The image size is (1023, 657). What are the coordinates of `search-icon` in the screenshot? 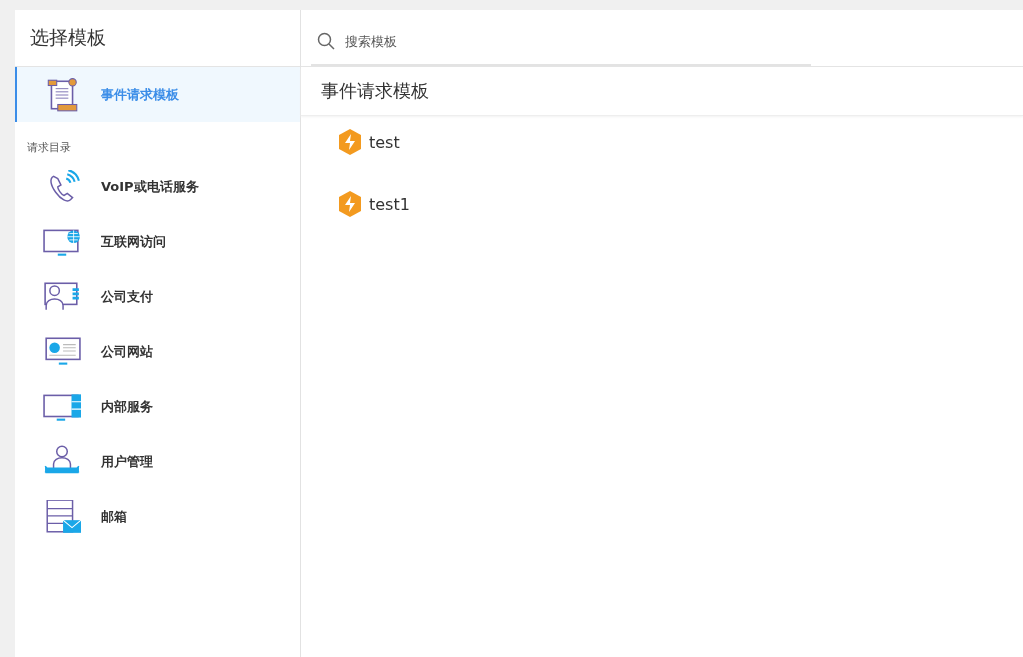 It's located at (326, 41).